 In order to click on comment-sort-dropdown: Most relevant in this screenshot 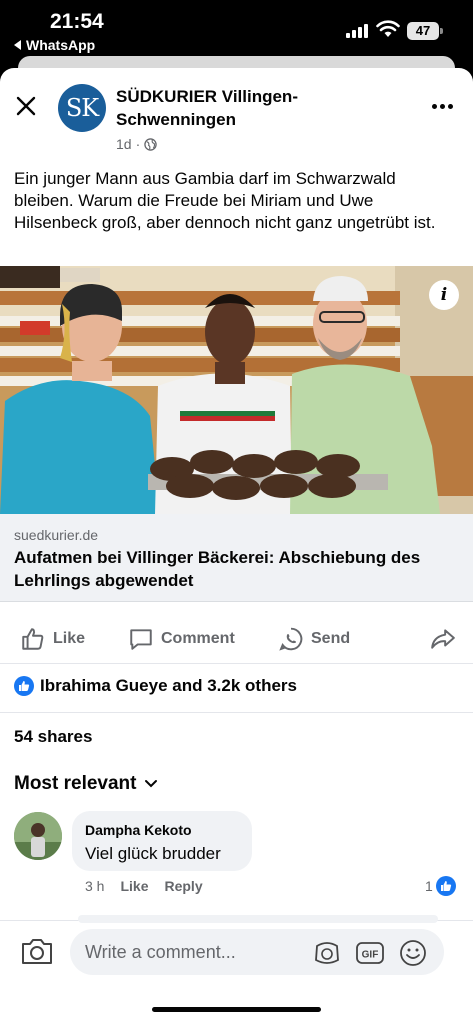, I will do `click(86, 784)`.